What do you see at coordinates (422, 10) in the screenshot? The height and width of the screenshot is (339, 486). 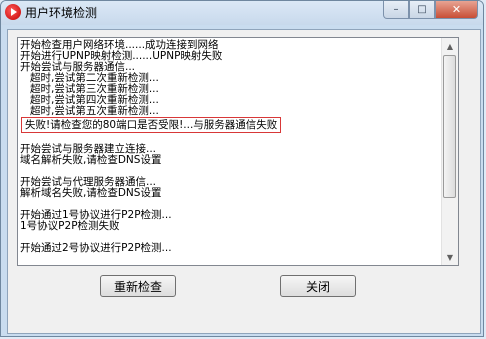 I see `maximize-button: □` at bounding box center [422, 10].